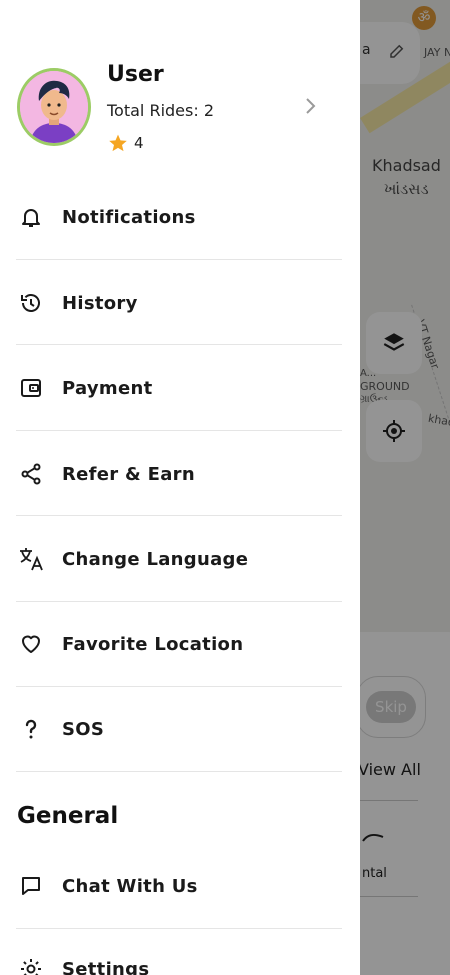 This screenshot has height=975, width=450. I want to click on menu-label-change-language: Change Language, so click(155, 559).